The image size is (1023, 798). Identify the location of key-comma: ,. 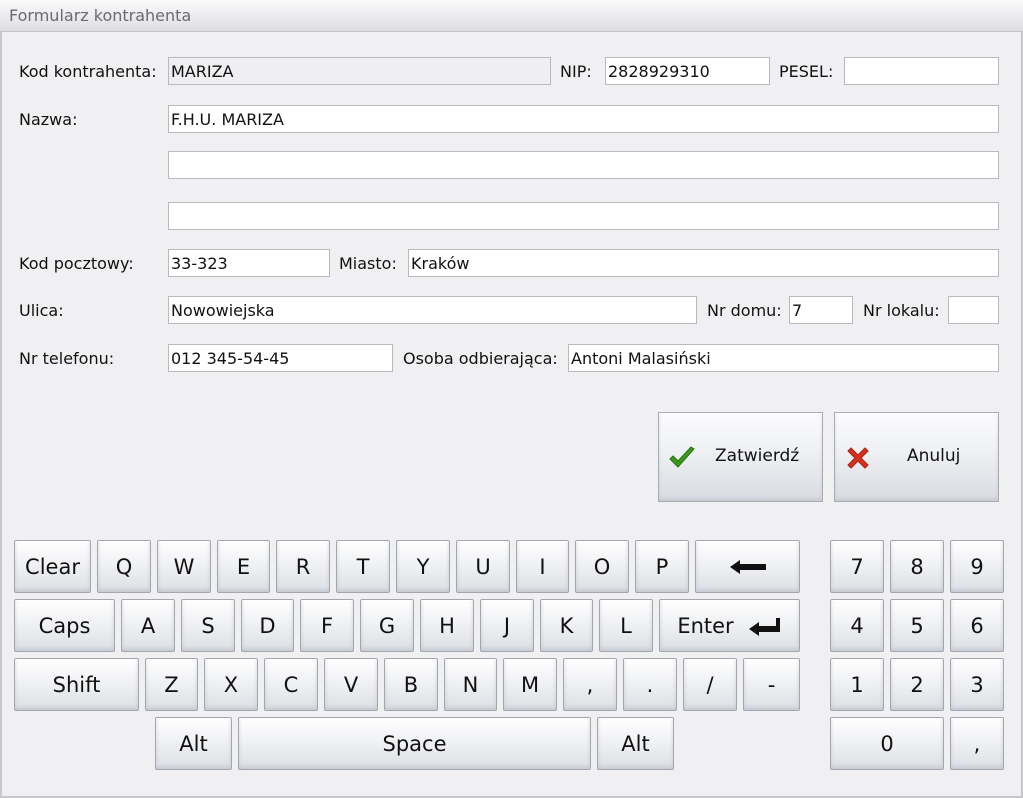
(590, 684).